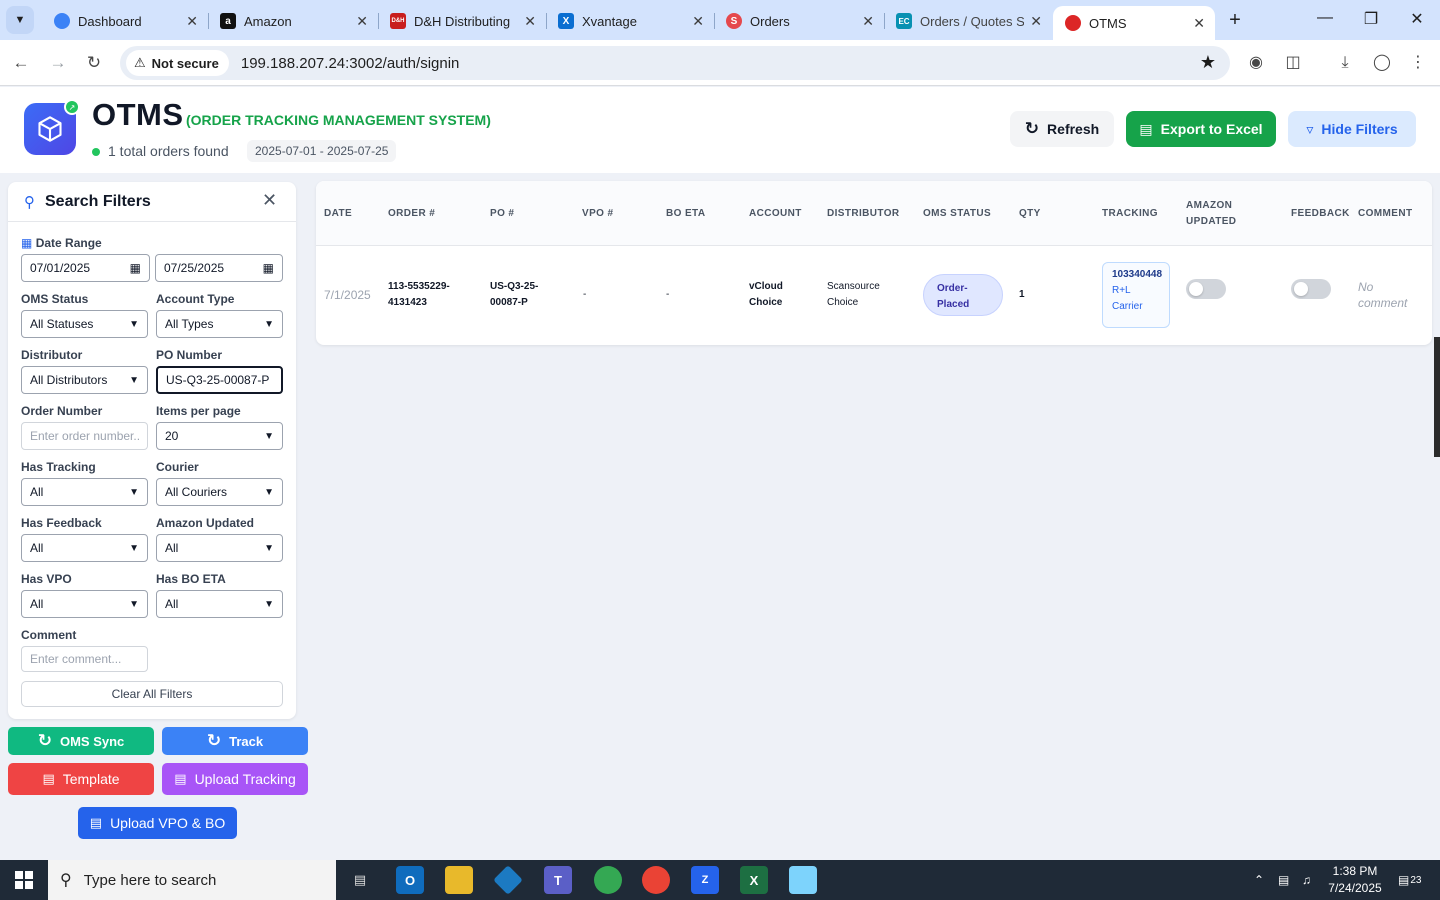 This screenshot has height=900, width=1440. What do you see at coordinates (1306, 880) in the screenshot?
I see `volume-icon: ♫` at bounding box center [1306, 880].